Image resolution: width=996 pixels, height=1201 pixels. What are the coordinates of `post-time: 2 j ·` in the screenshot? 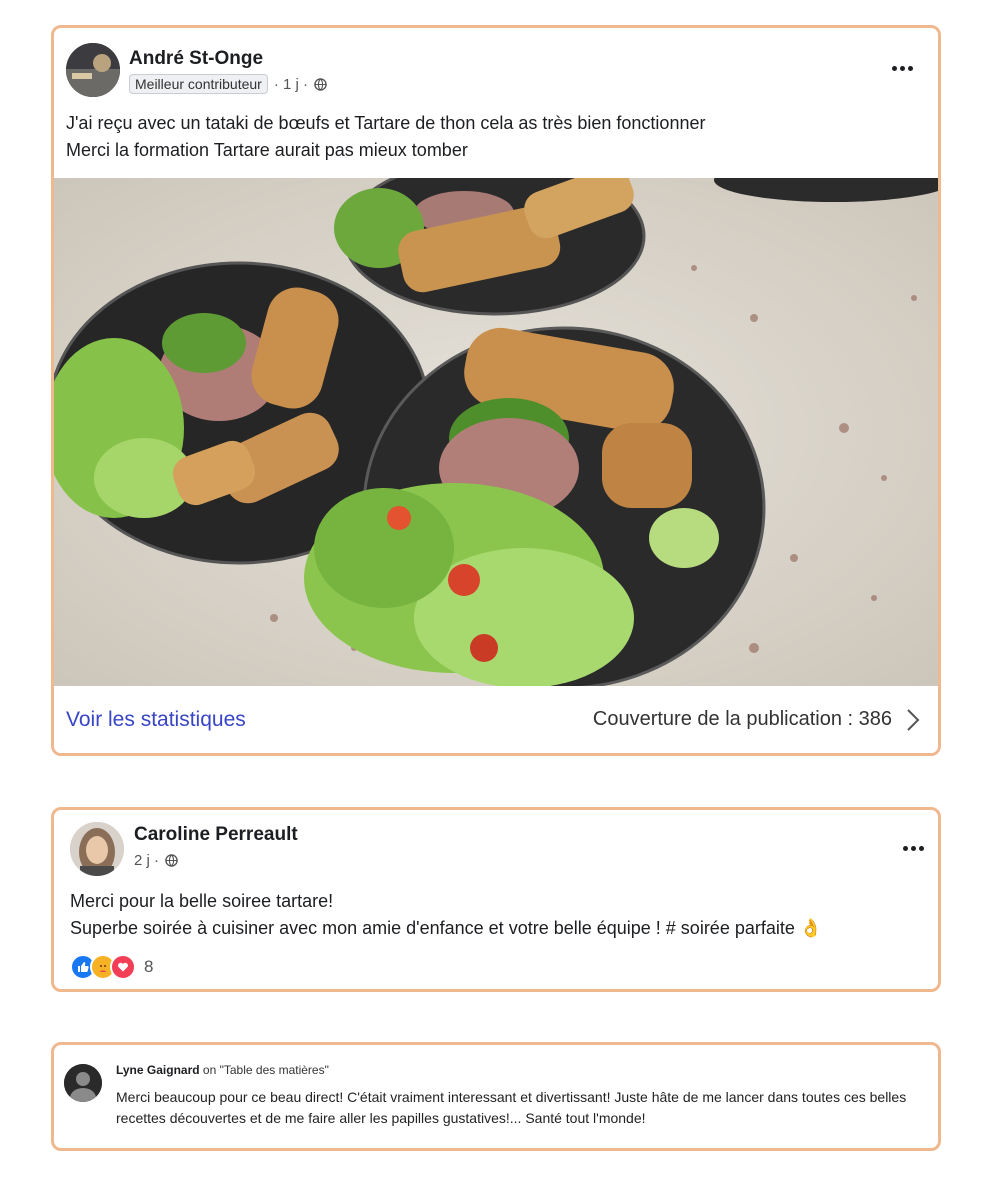 It's located at (146, 860).